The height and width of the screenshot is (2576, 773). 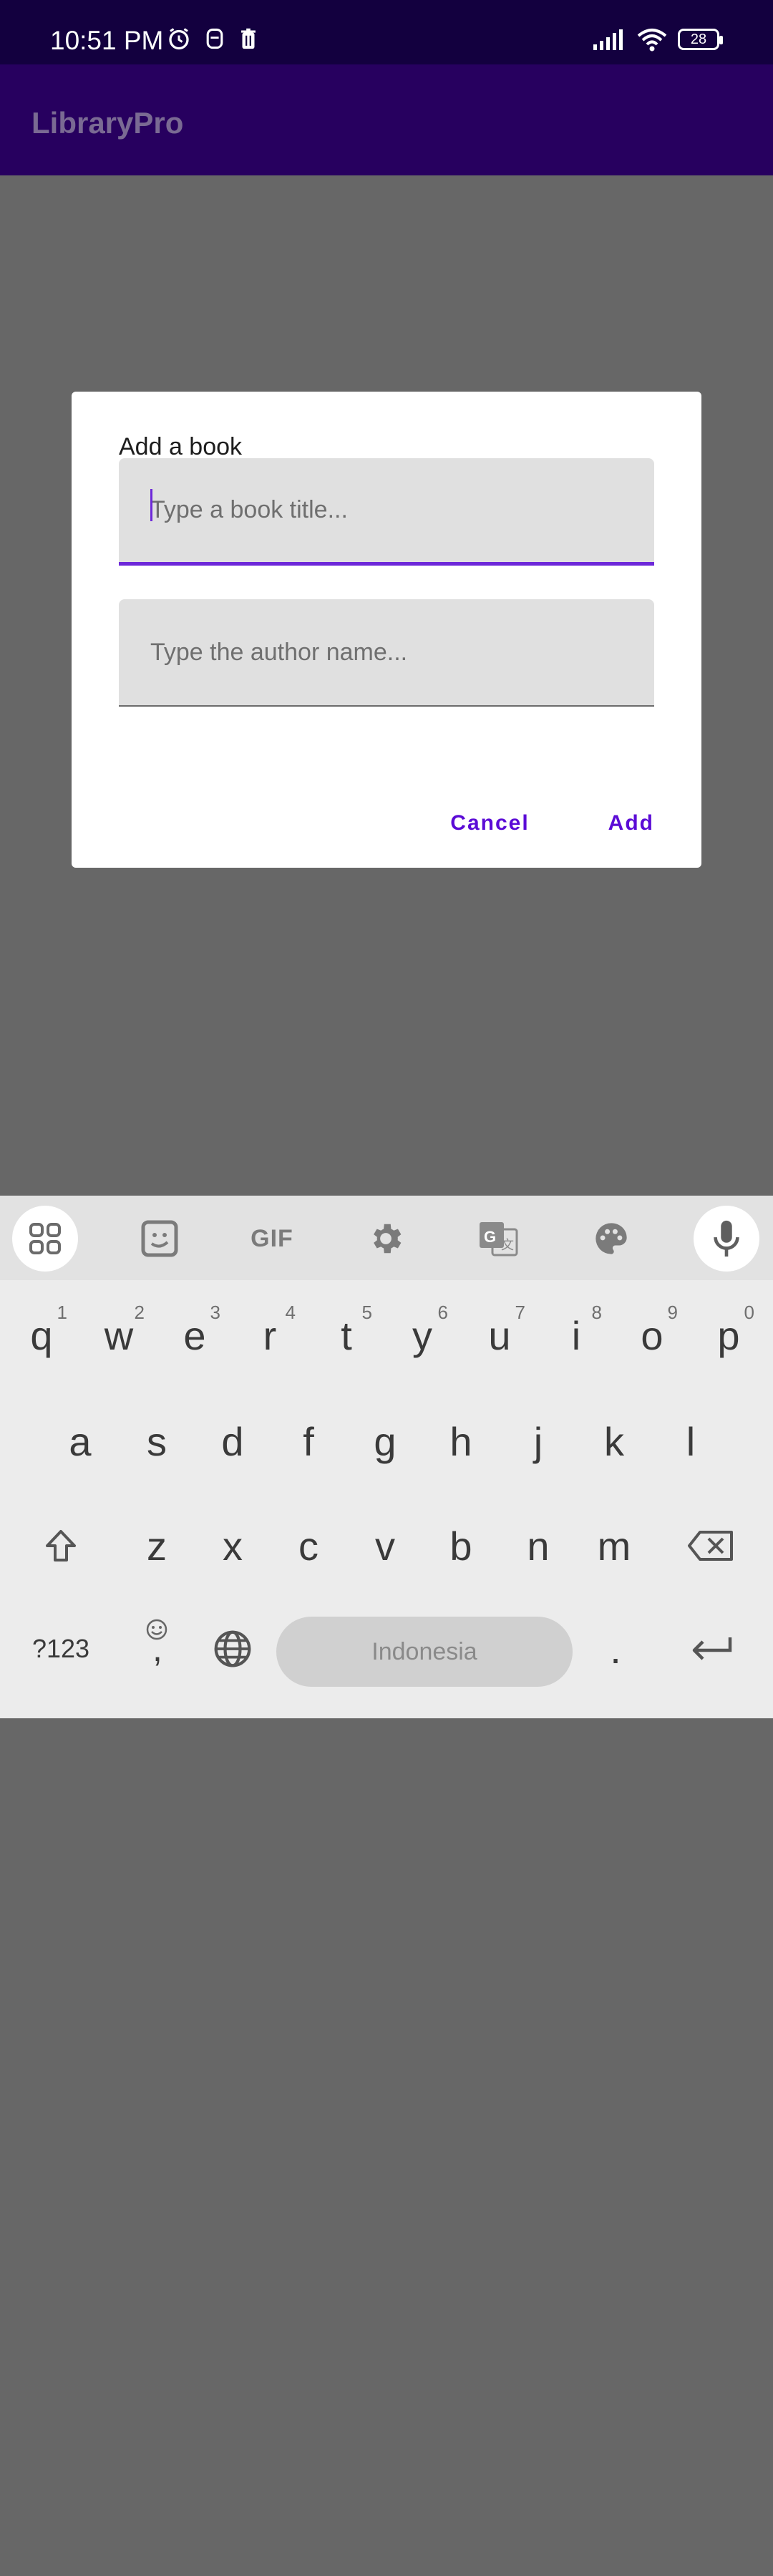 I want to click on add-button: Add, so click(x=631, y=823).